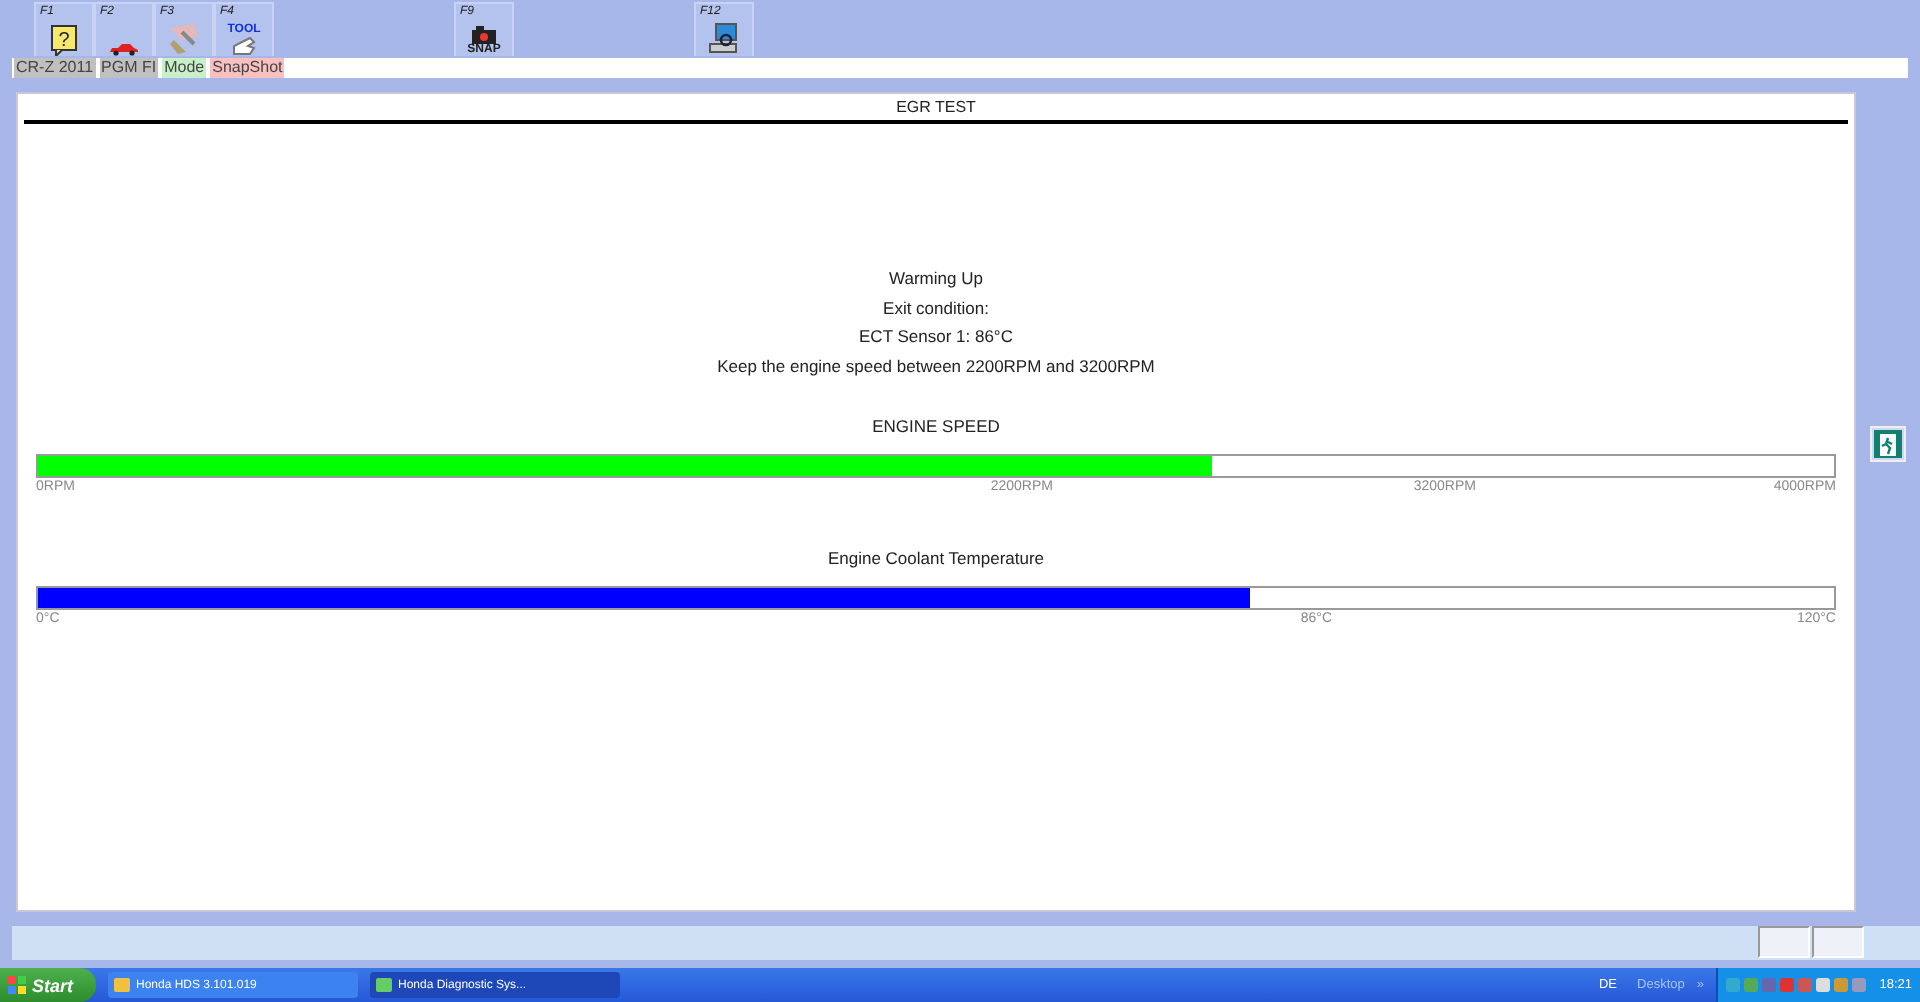 This screenshot has width=1920, height=1002. I want to click on tools-icon, so click(184, 38).